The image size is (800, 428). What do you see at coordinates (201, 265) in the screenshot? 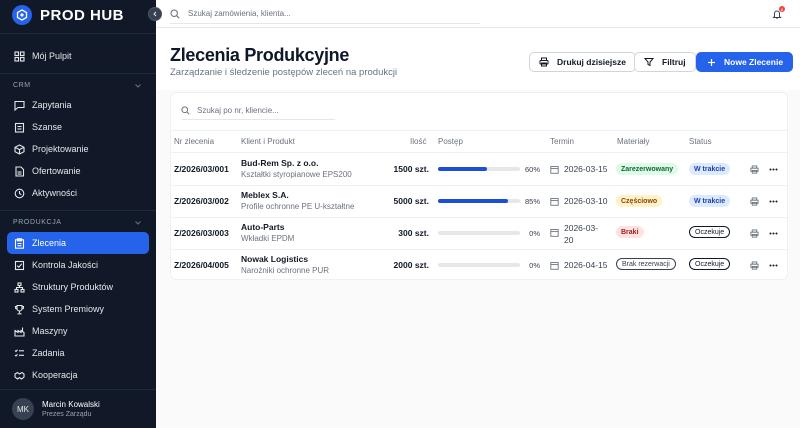
I see `order-number: Z/2026/04/005` at bounding box center [201, 265].